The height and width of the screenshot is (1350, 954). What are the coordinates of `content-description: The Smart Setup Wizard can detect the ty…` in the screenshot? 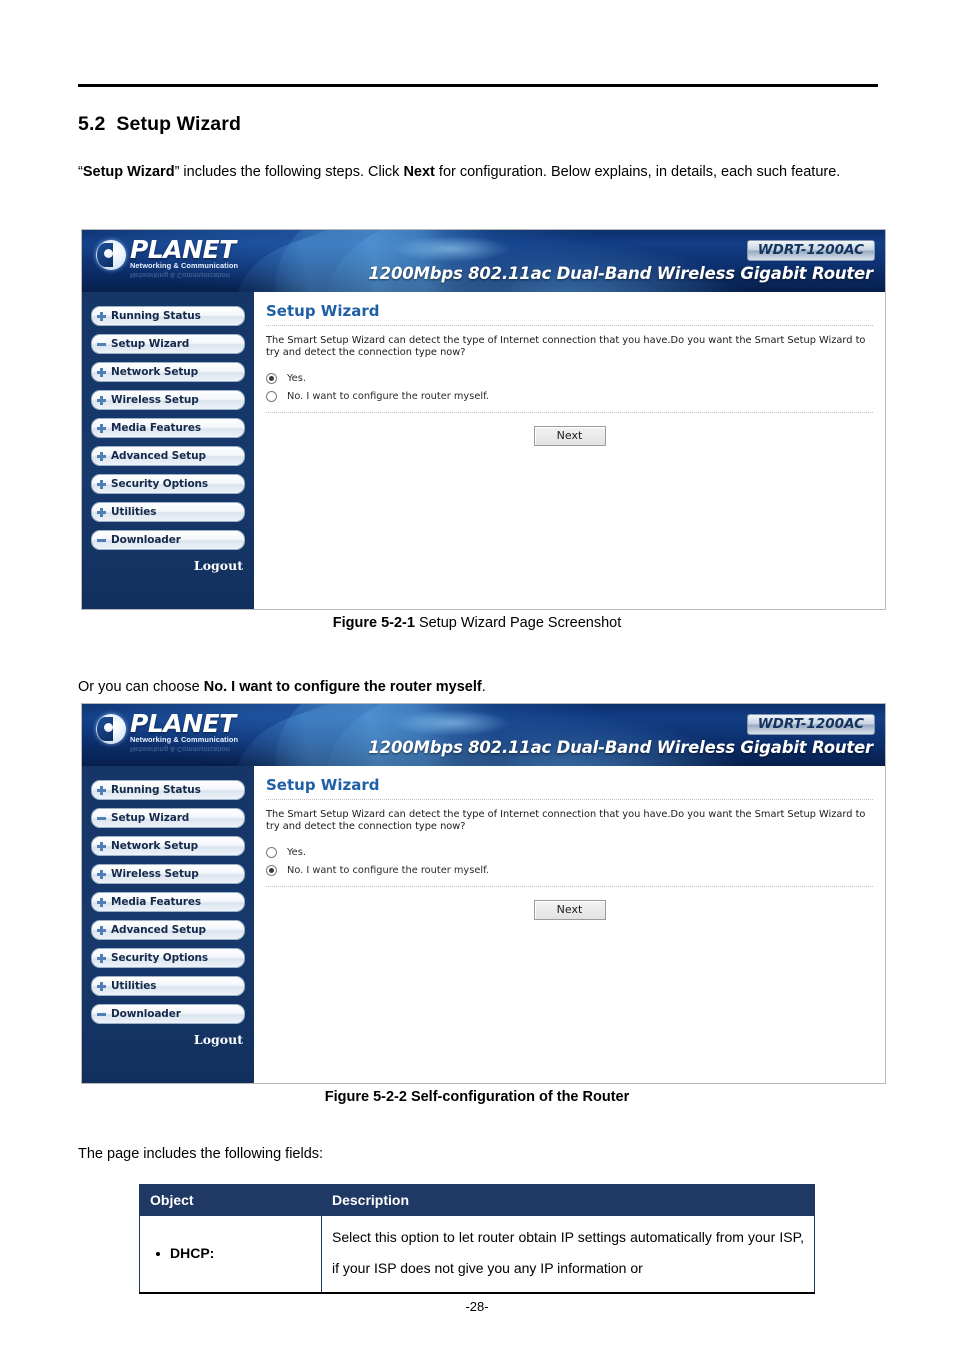 It's located at (566, 346).